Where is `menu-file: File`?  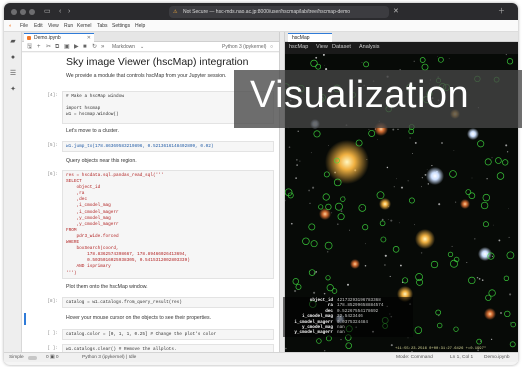 menu-file: File is located at coordinates (24, 26).